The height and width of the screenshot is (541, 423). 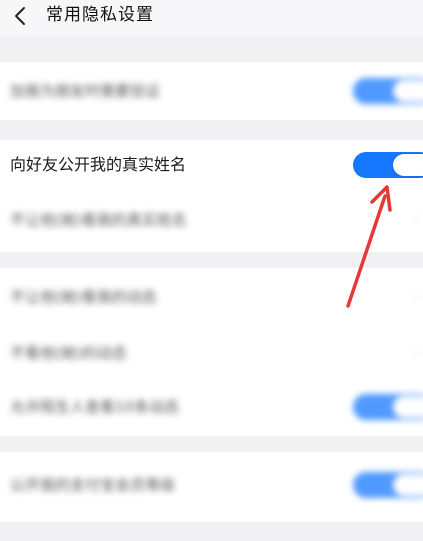 I want to click on nav-header: 常用隐私设置, so click(x=211, y=18).